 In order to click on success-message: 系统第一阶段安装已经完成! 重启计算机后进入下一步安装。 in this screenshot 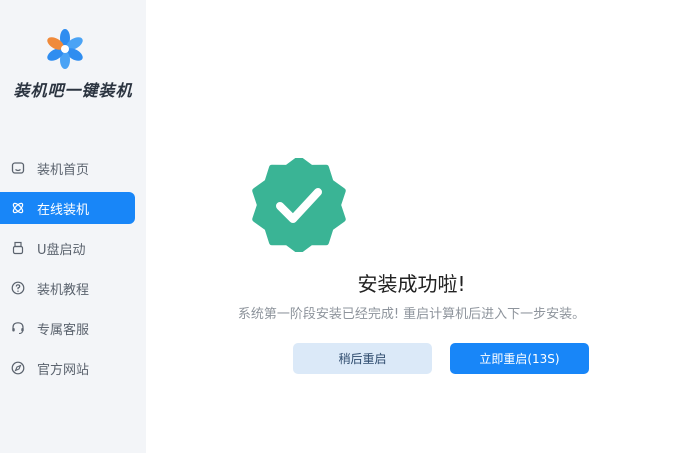, I will do `click(411, 314)`.